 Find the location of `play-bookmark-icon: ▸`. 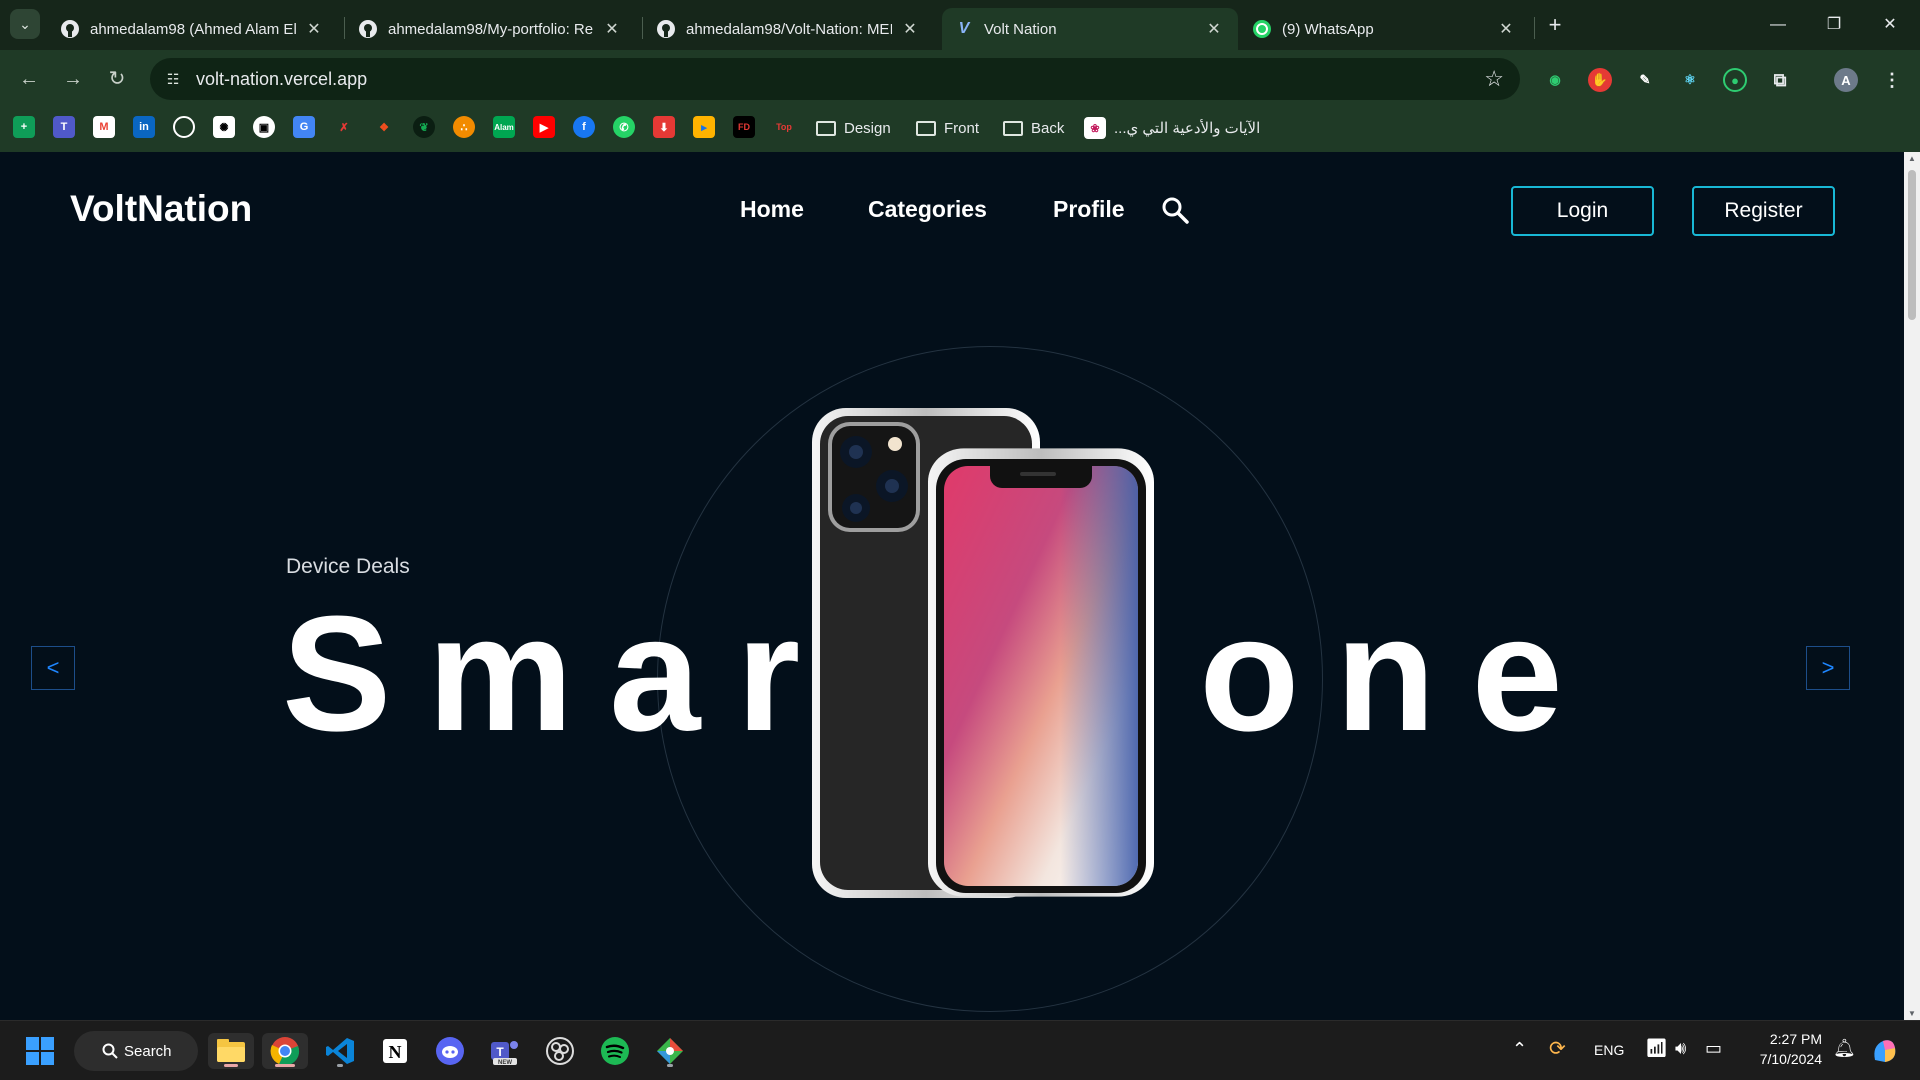

play-bookmark-icon: ▸ is located at coordinates (704, 127).